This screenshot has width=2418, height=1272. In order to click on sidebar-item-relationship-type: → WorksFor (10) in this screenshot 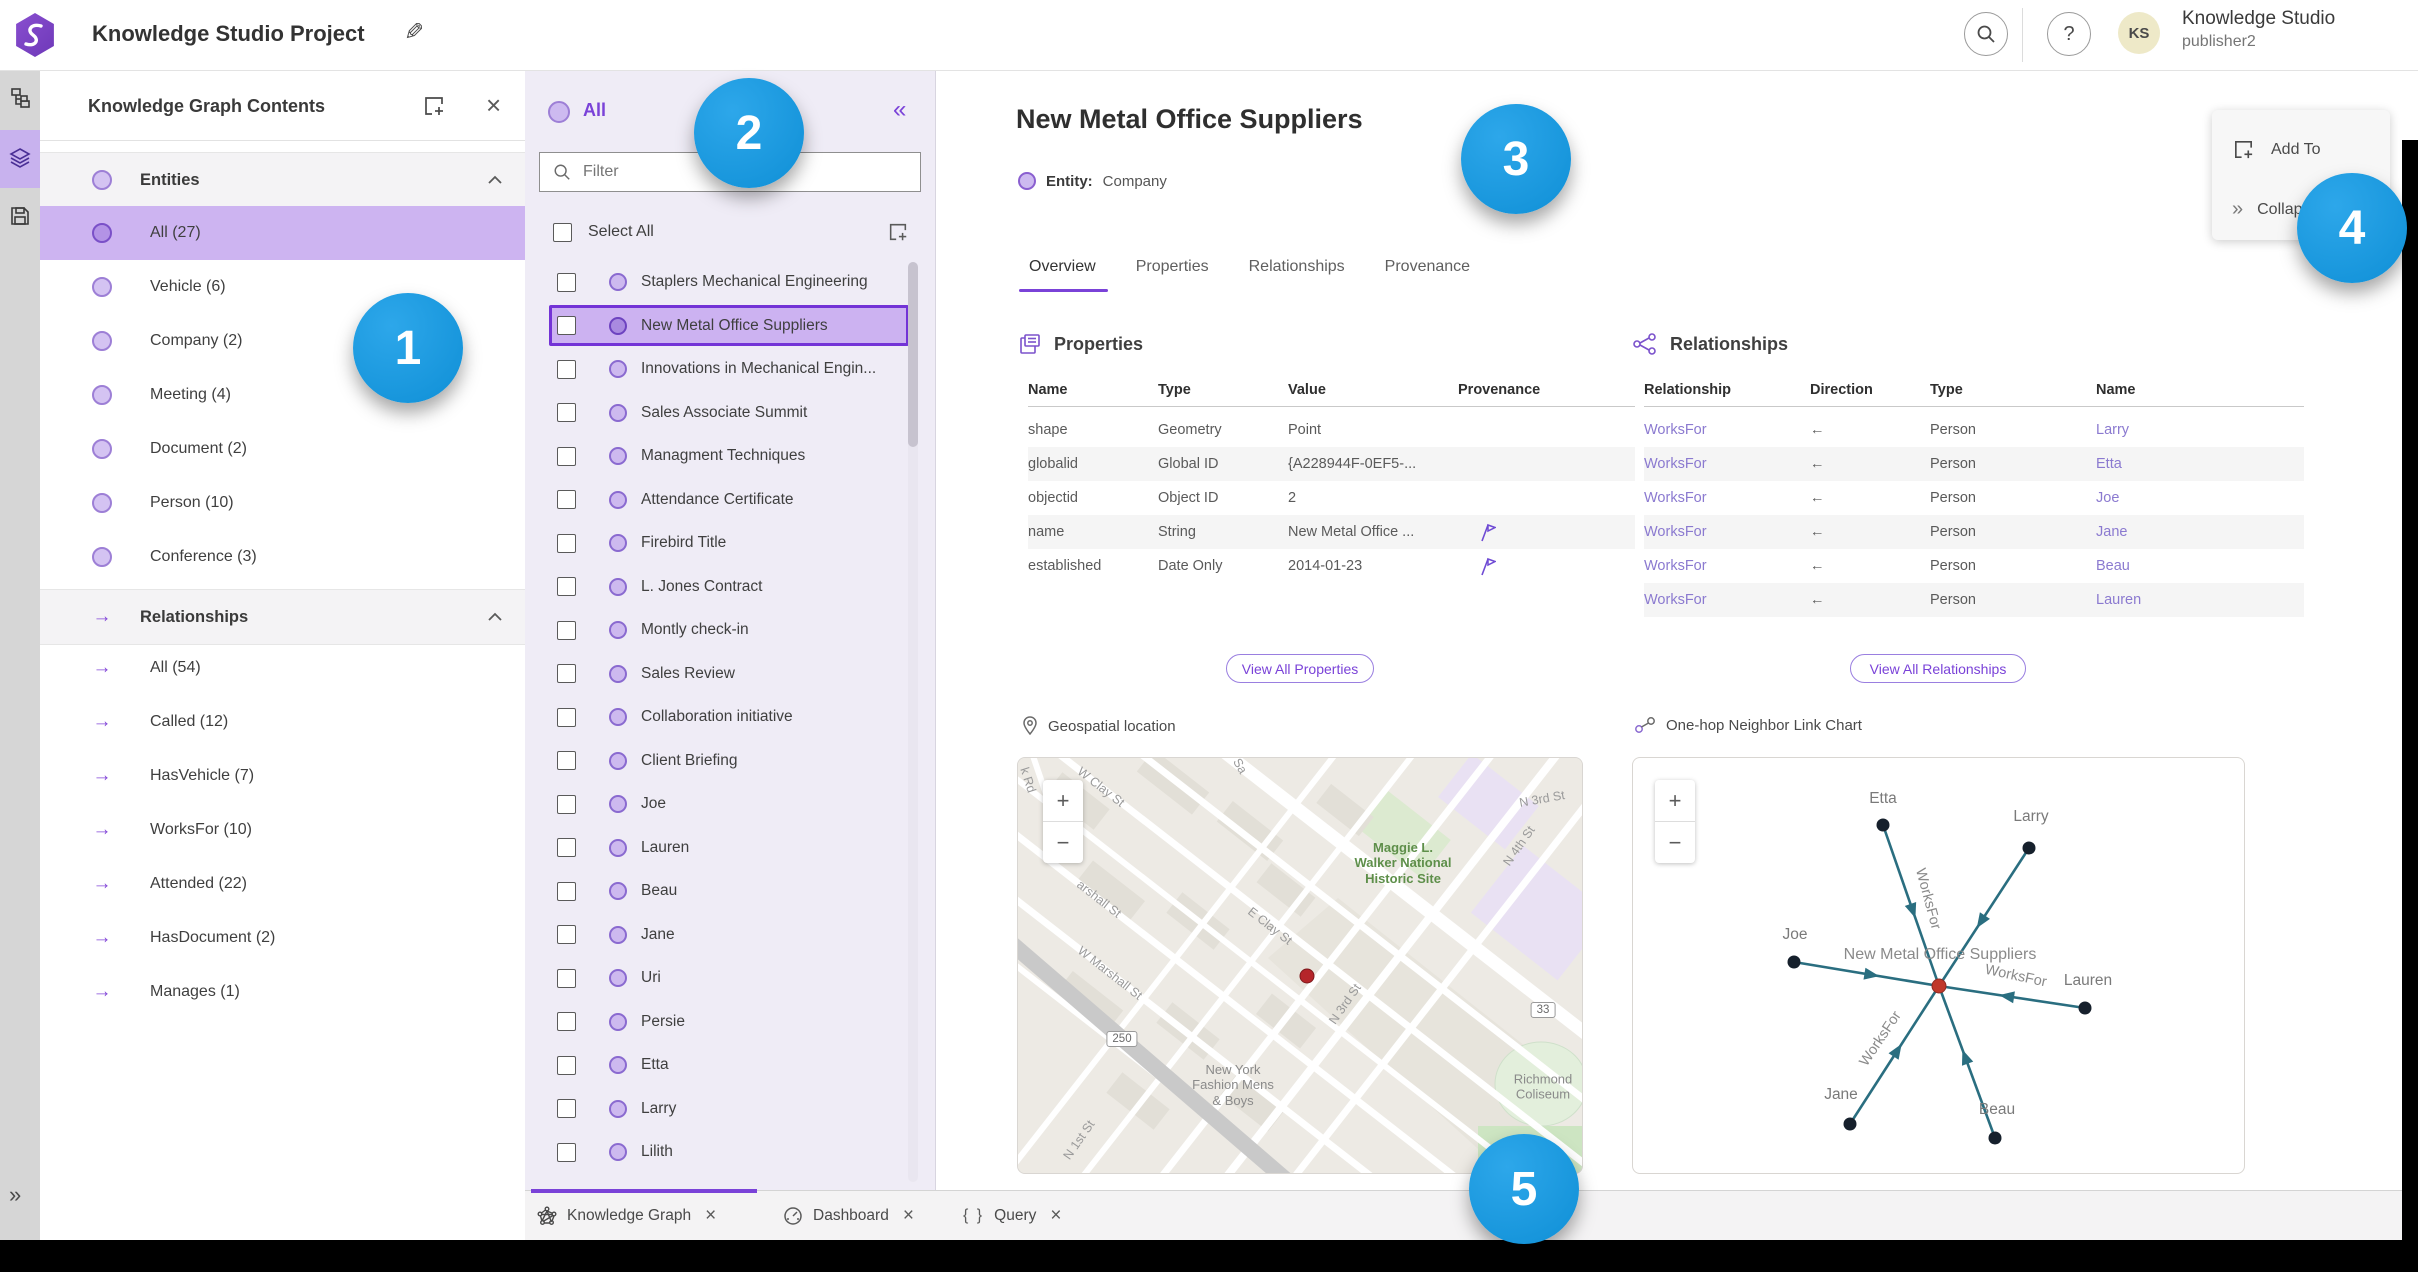, I will do `click(282, 830)`.